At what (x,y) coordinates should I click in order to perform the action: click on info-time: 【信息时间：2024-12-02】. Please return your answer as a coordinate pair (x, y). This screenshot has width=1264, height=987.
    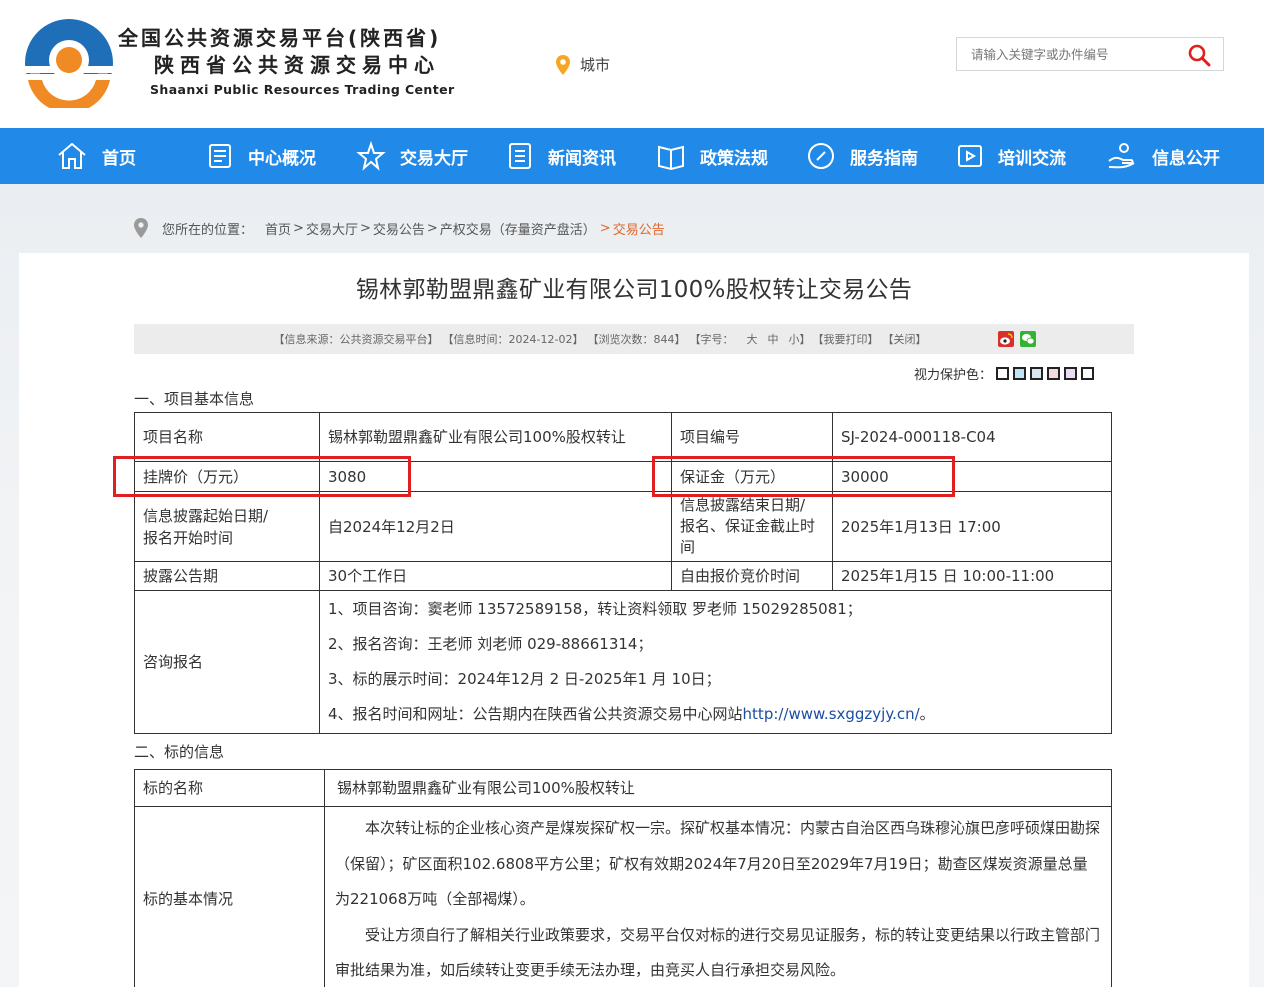
    Looking at the image, I should click on (513, 339).